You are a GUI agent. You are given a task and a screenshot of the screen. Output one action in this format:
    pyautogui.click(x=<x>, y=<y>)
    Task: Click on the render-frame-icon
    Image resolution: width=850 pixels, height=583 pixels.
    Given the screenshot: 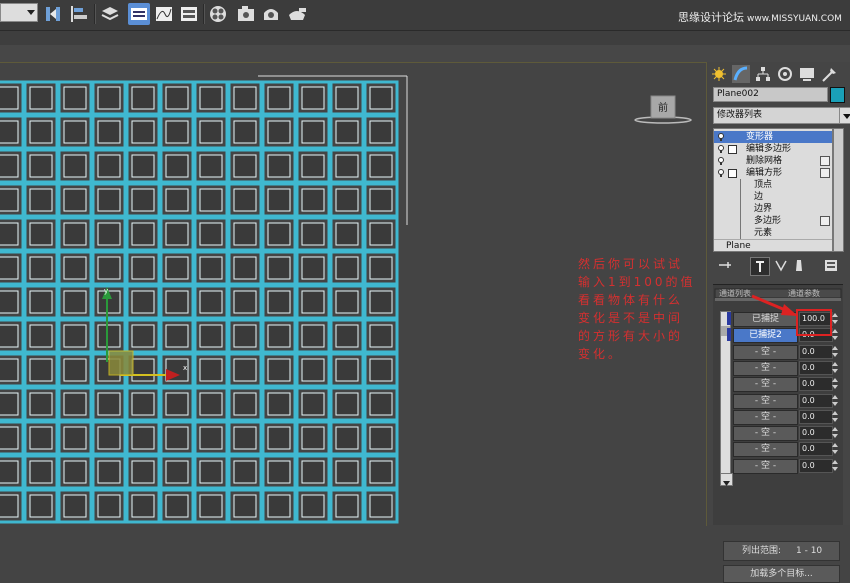 What is the action you would take?
    pyautogui.click(x=271, y=14)
    